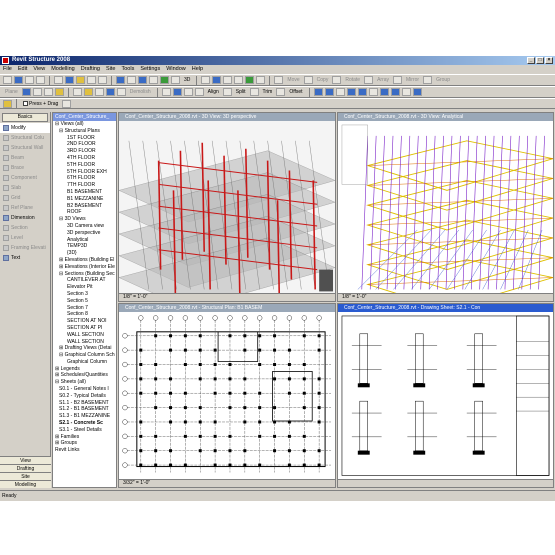 This screenshot has width=555, height=555. What do you see at coordinates (150, 69) in the screenshot?
I see `menu-settings: Settings` at bounding box center [150, 69].